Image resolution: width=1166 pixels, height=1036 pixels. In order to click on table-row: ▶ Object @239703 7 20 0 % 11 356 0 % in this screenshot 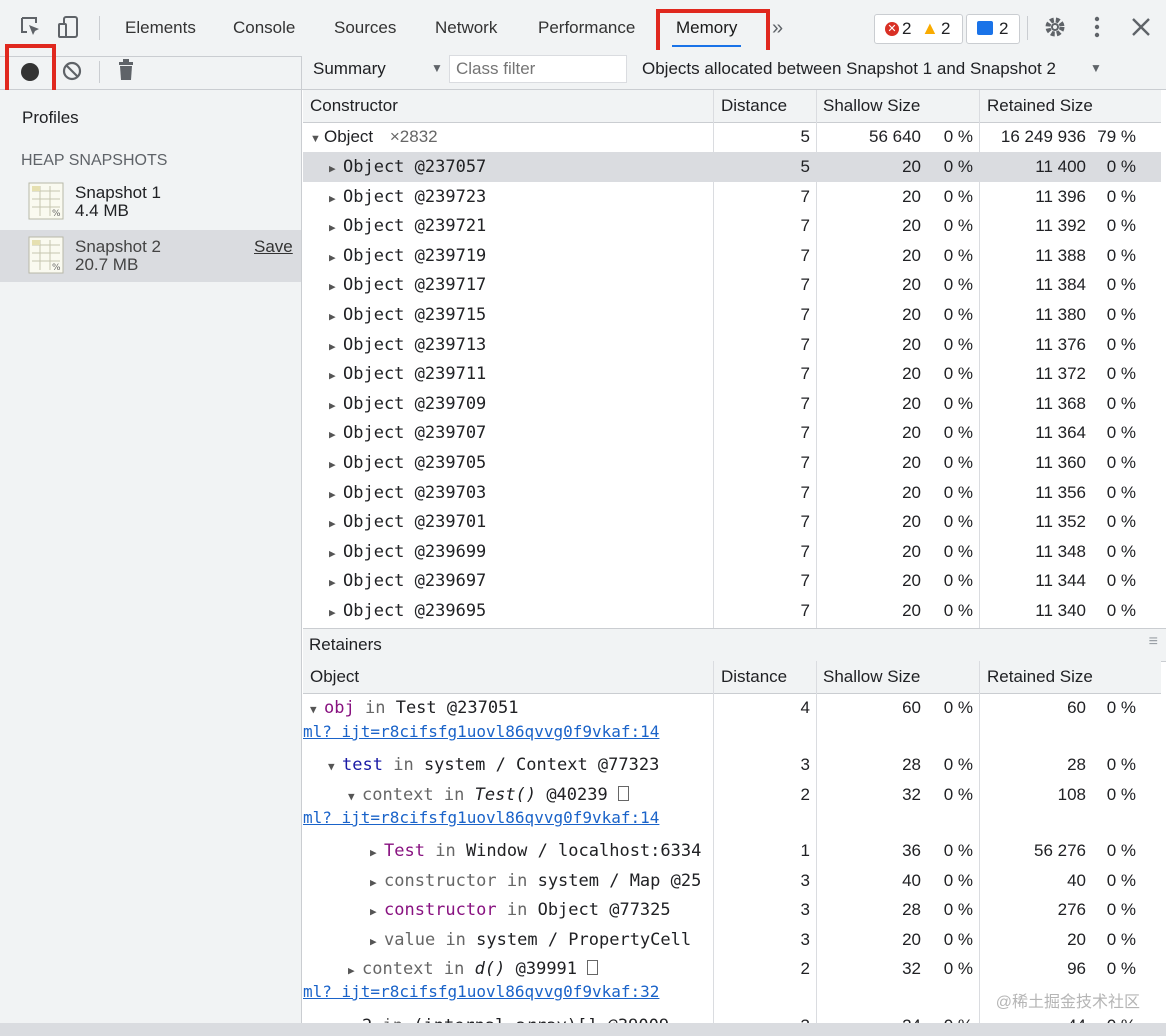, I will do `click(732, 493)`.